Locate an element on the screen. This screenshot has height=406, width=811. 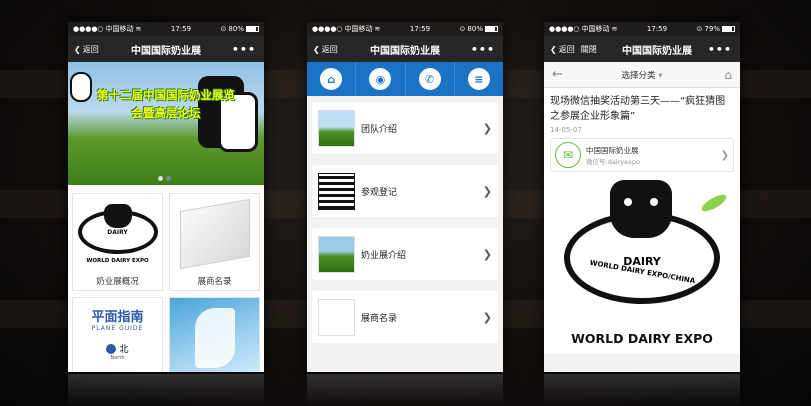
carousel-dot is located at coordinates (160, 178).